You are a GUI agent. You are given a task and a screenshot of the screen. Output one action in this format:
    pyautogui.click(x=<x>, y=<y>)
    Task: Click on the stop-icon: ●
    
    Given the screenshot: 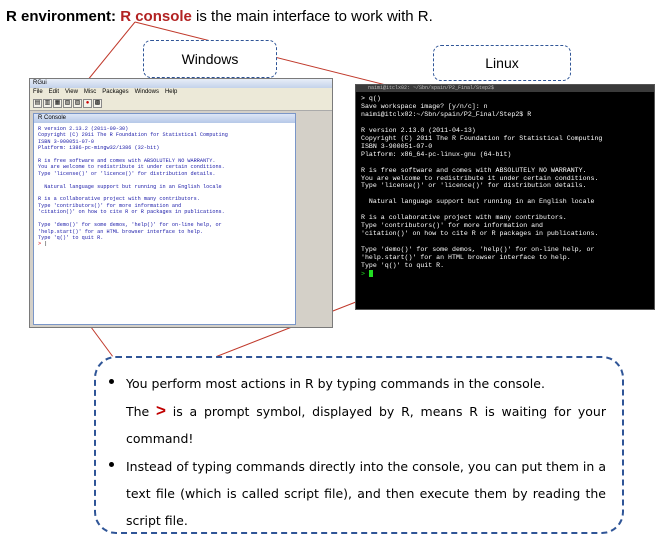 What is the action you would take?
    pyautogui.click(x=87, y=103)
    